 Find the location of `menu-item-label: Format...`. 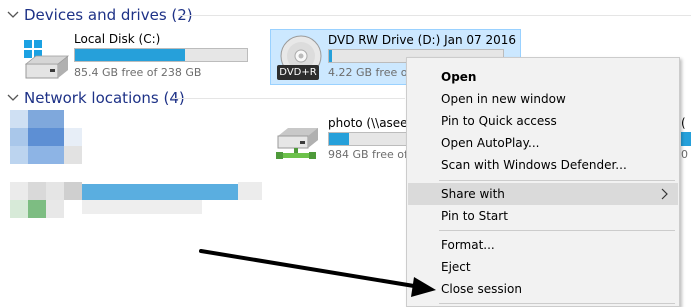

menu-item-label: Format... is located at coordinates (468, 245).